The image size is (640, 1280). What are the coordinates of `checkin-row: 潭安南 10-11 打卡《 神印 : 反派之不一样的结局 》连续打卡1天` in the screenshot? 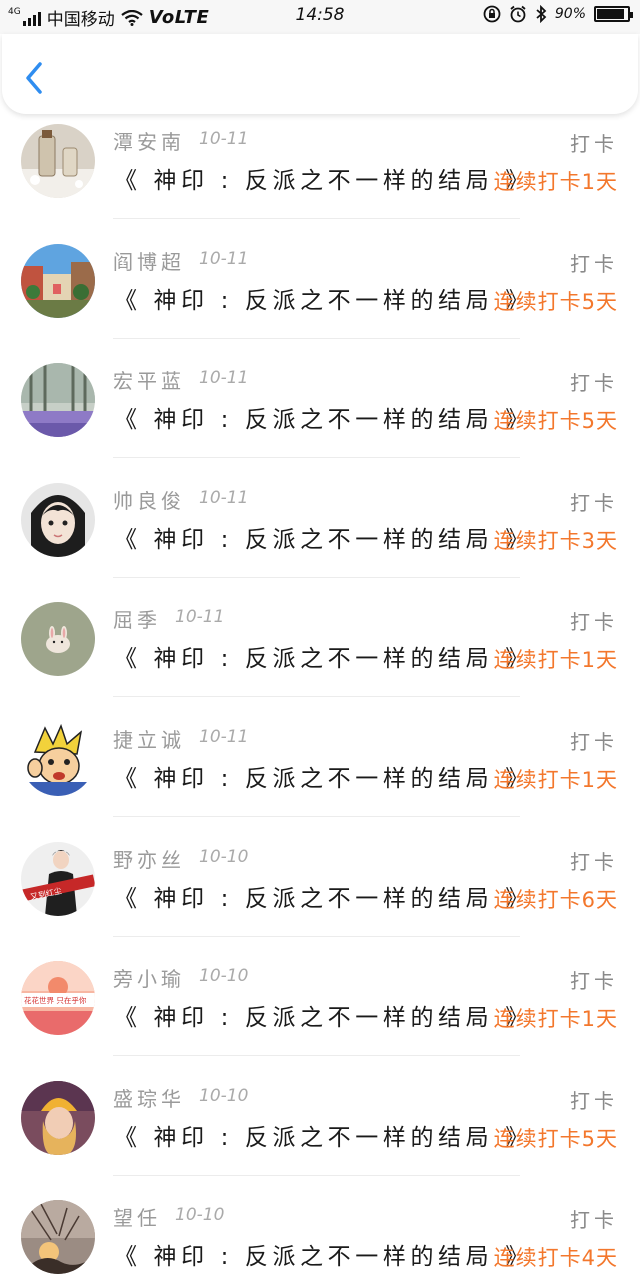 It's located at (320, 178).